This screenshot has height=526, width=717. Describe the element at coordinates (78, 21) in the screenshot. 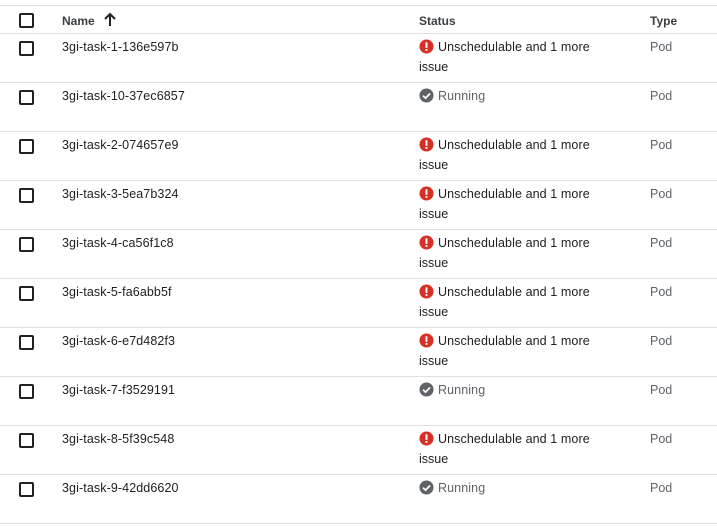

I see `name-column-header: Name` at that location.